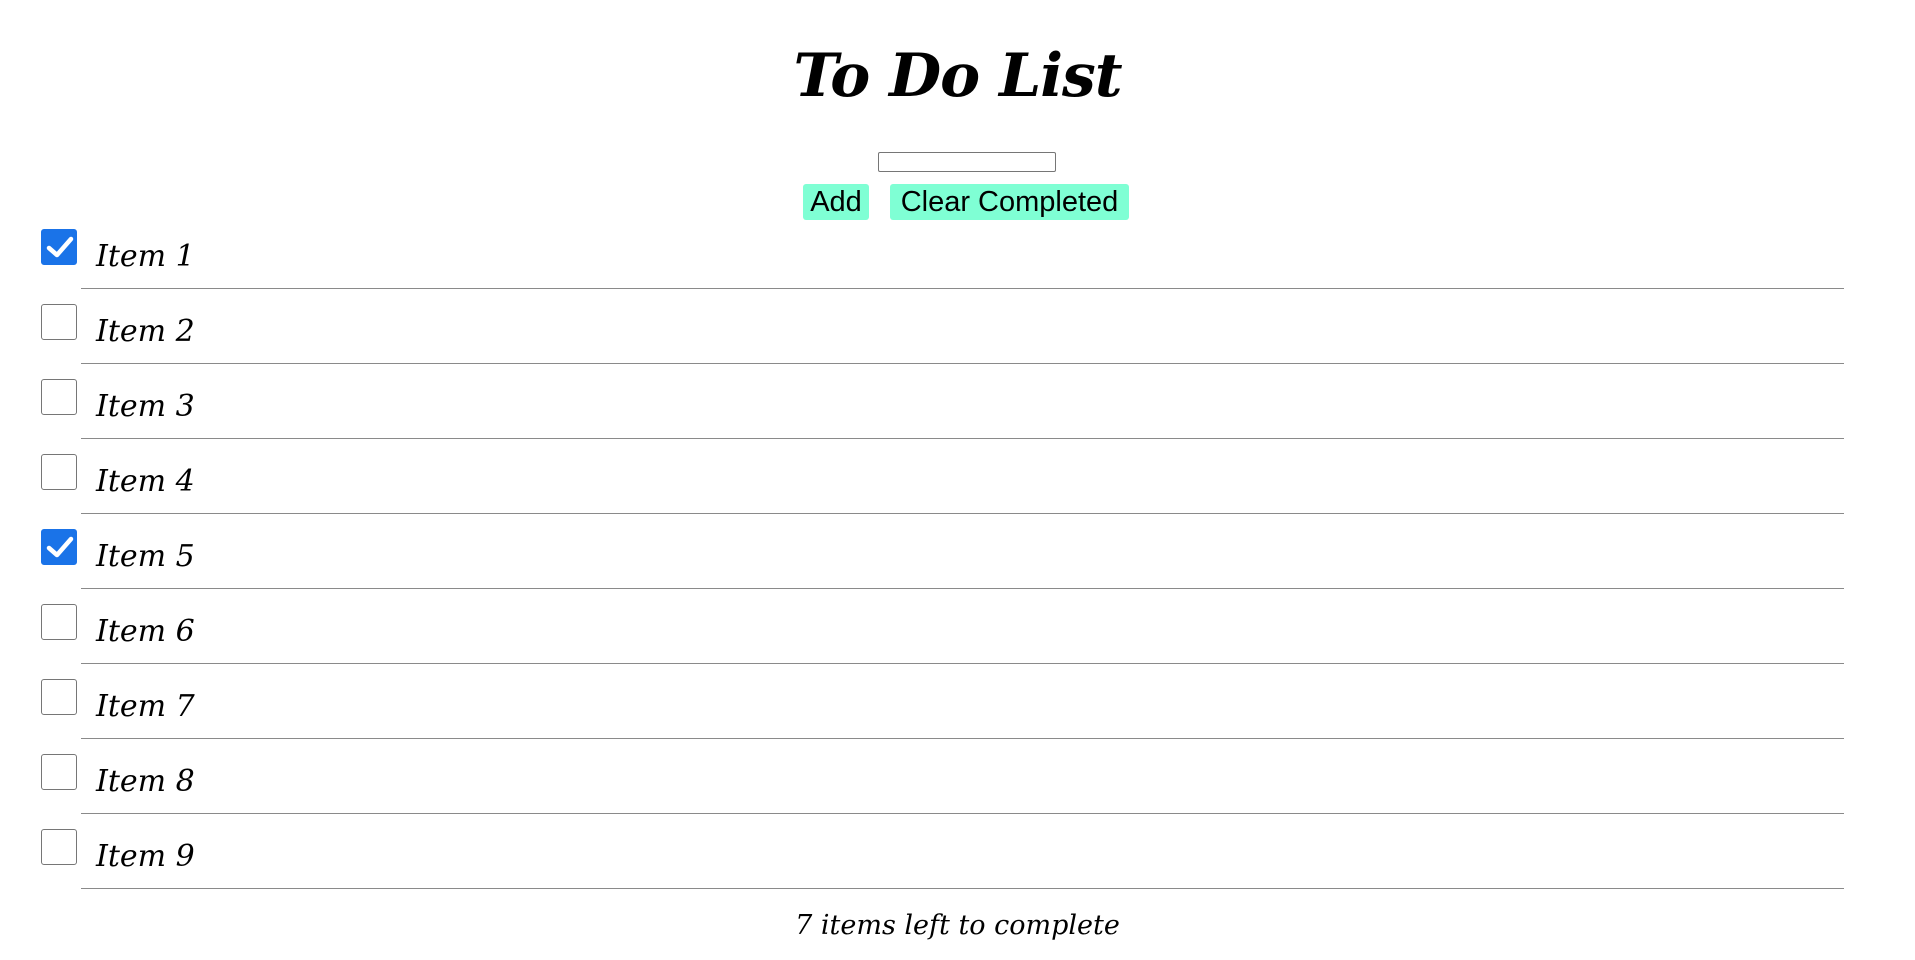 This screenshot has width=1915, height=960. I want to click on todo-label: Item 3, so click(145, 406).